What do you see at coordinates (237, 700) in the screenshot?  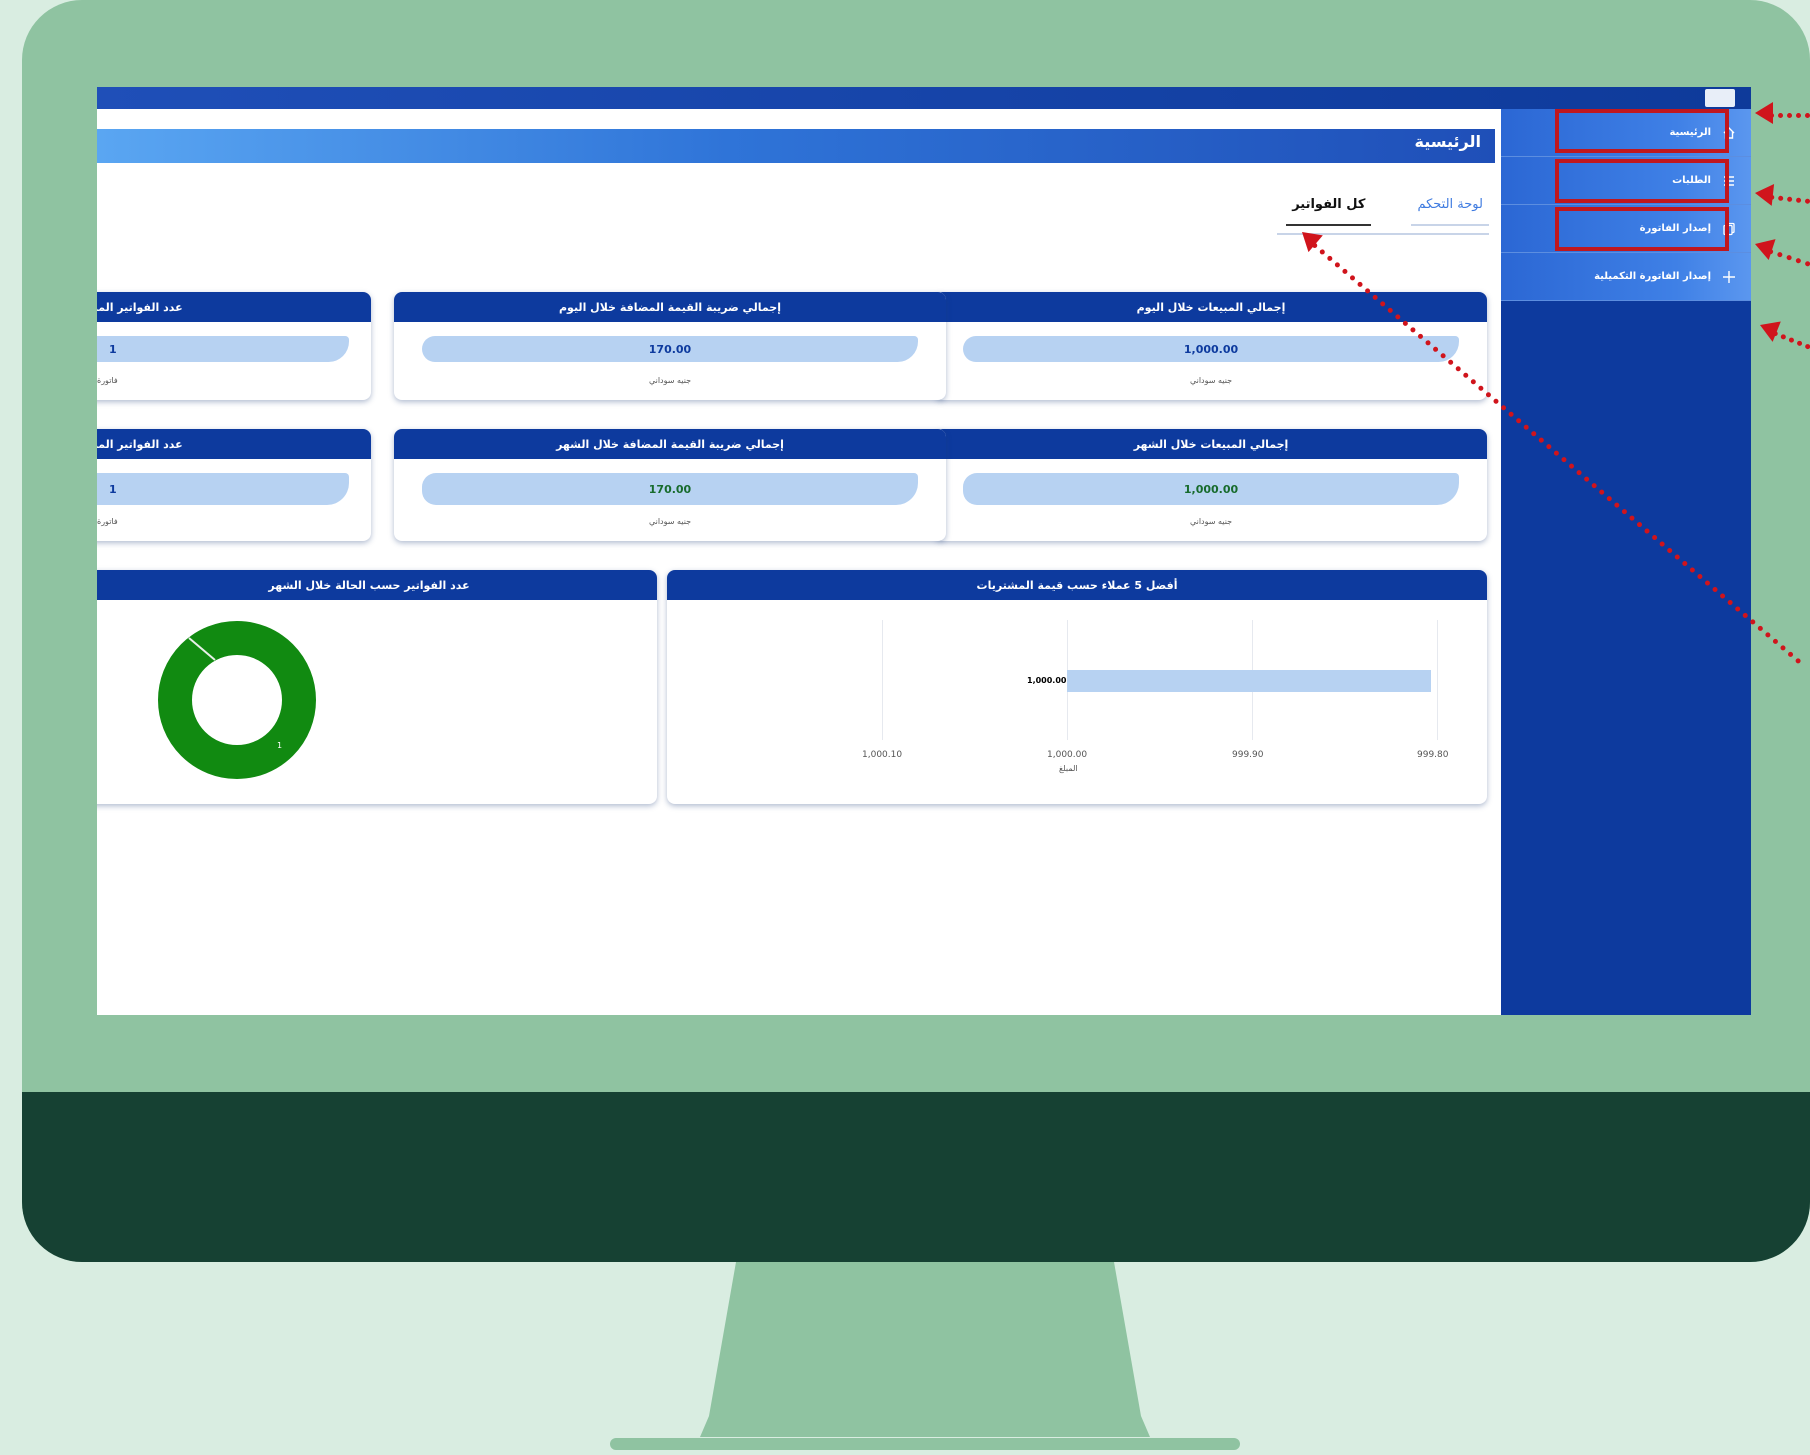 I see `donut-chart: 1` at bounding box center [237, 700].